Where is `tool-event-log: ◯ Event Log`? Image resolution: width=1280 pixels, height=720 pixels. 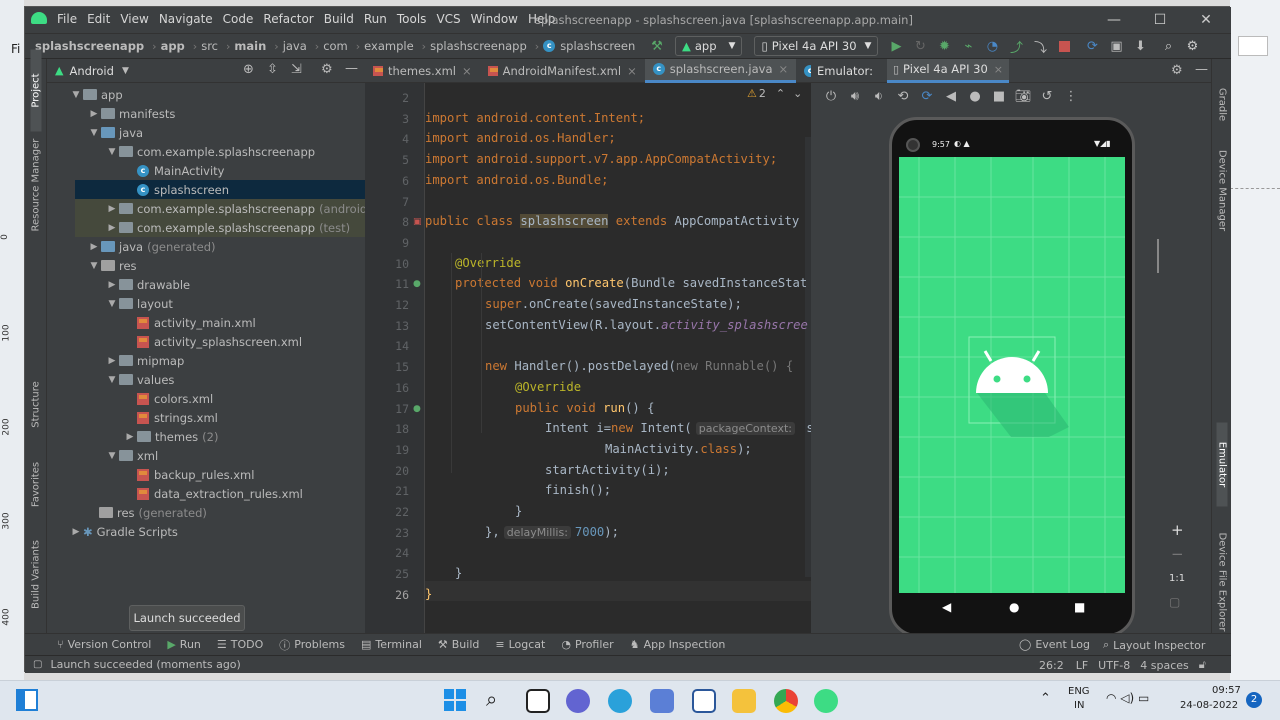 tool-event-log: ◯ Event Log is located at coordinates (1054, 644).